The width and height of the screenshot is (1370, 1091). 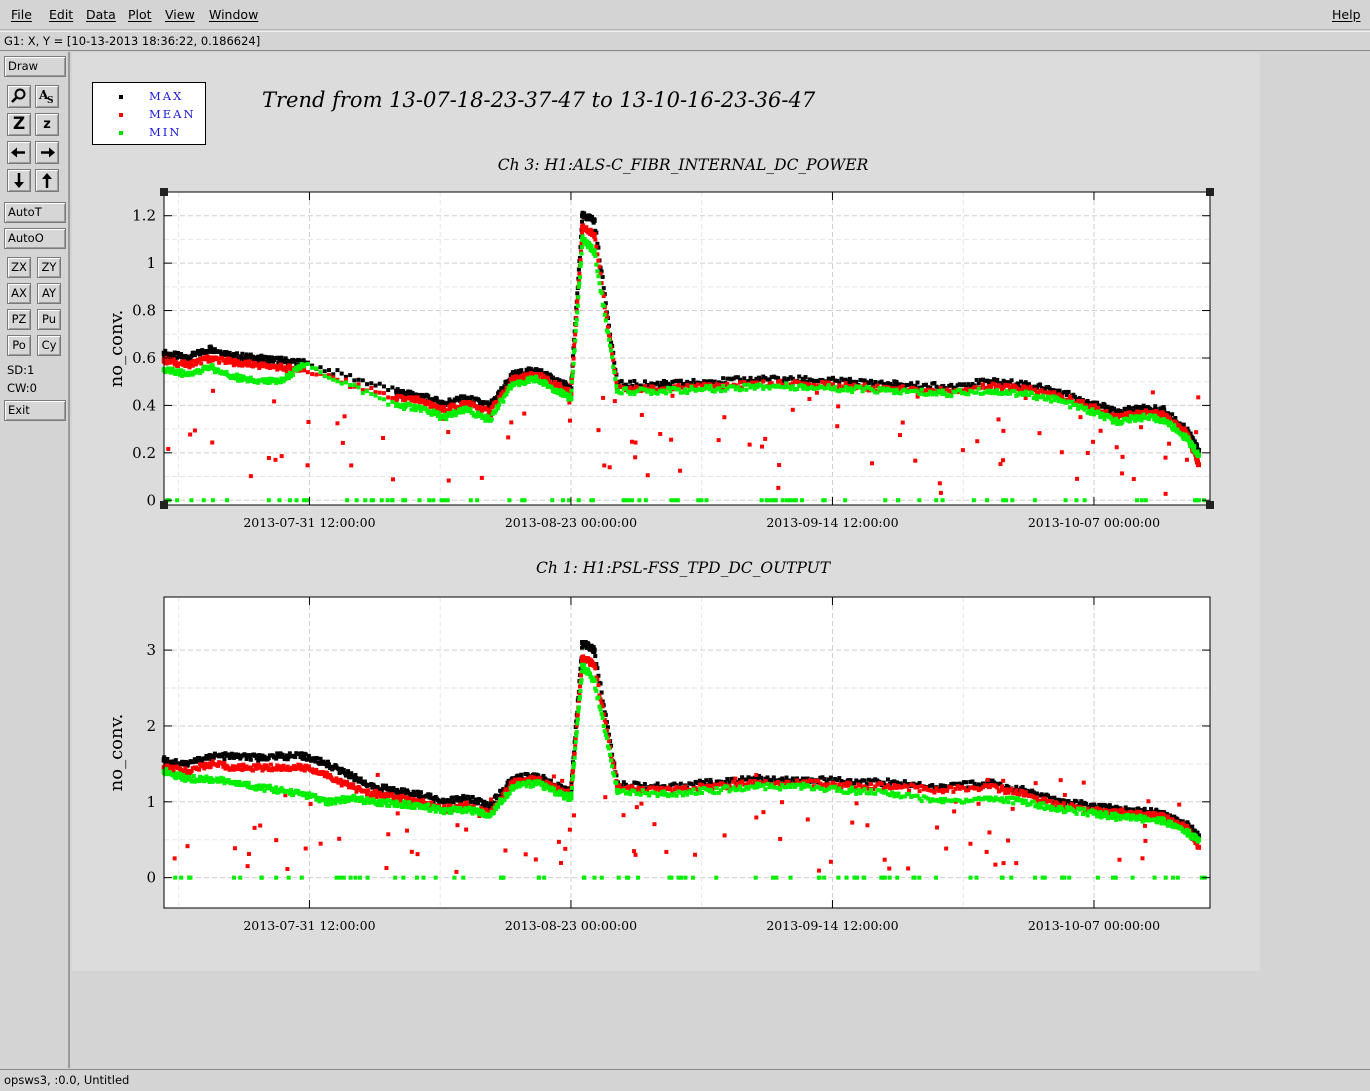 I want to click on zoom-out-button: z, so click(x=47, y=124).